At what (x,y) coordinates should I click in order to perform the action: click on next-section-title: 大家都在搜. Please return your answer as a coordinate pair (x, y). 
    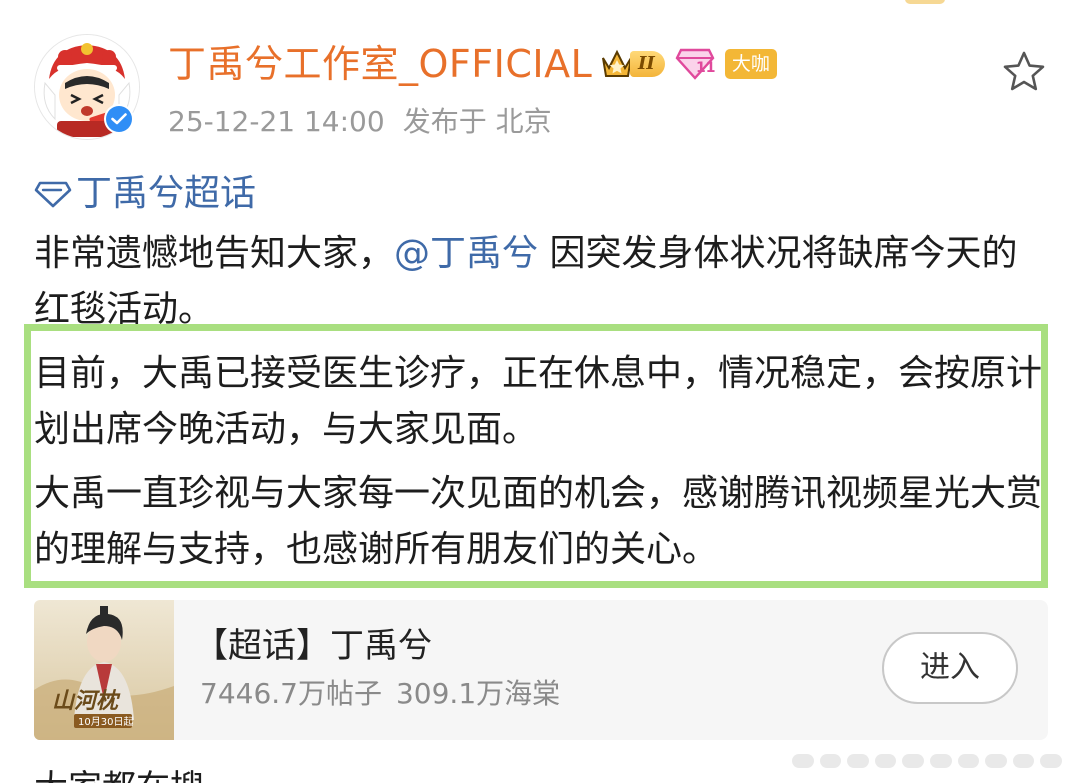
    Looking at the image, I should click on (119, 774).